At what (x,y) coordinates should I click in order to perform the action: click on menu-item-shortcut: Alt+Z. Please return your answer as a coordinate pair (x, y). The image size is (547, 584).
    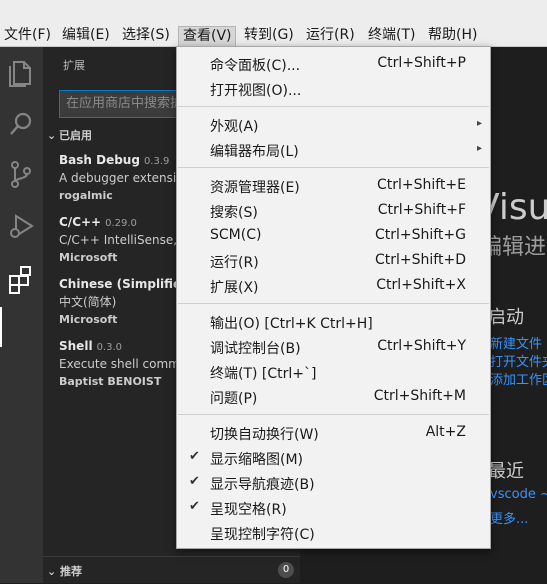
    Looking at the image, I should click on (445, 432).